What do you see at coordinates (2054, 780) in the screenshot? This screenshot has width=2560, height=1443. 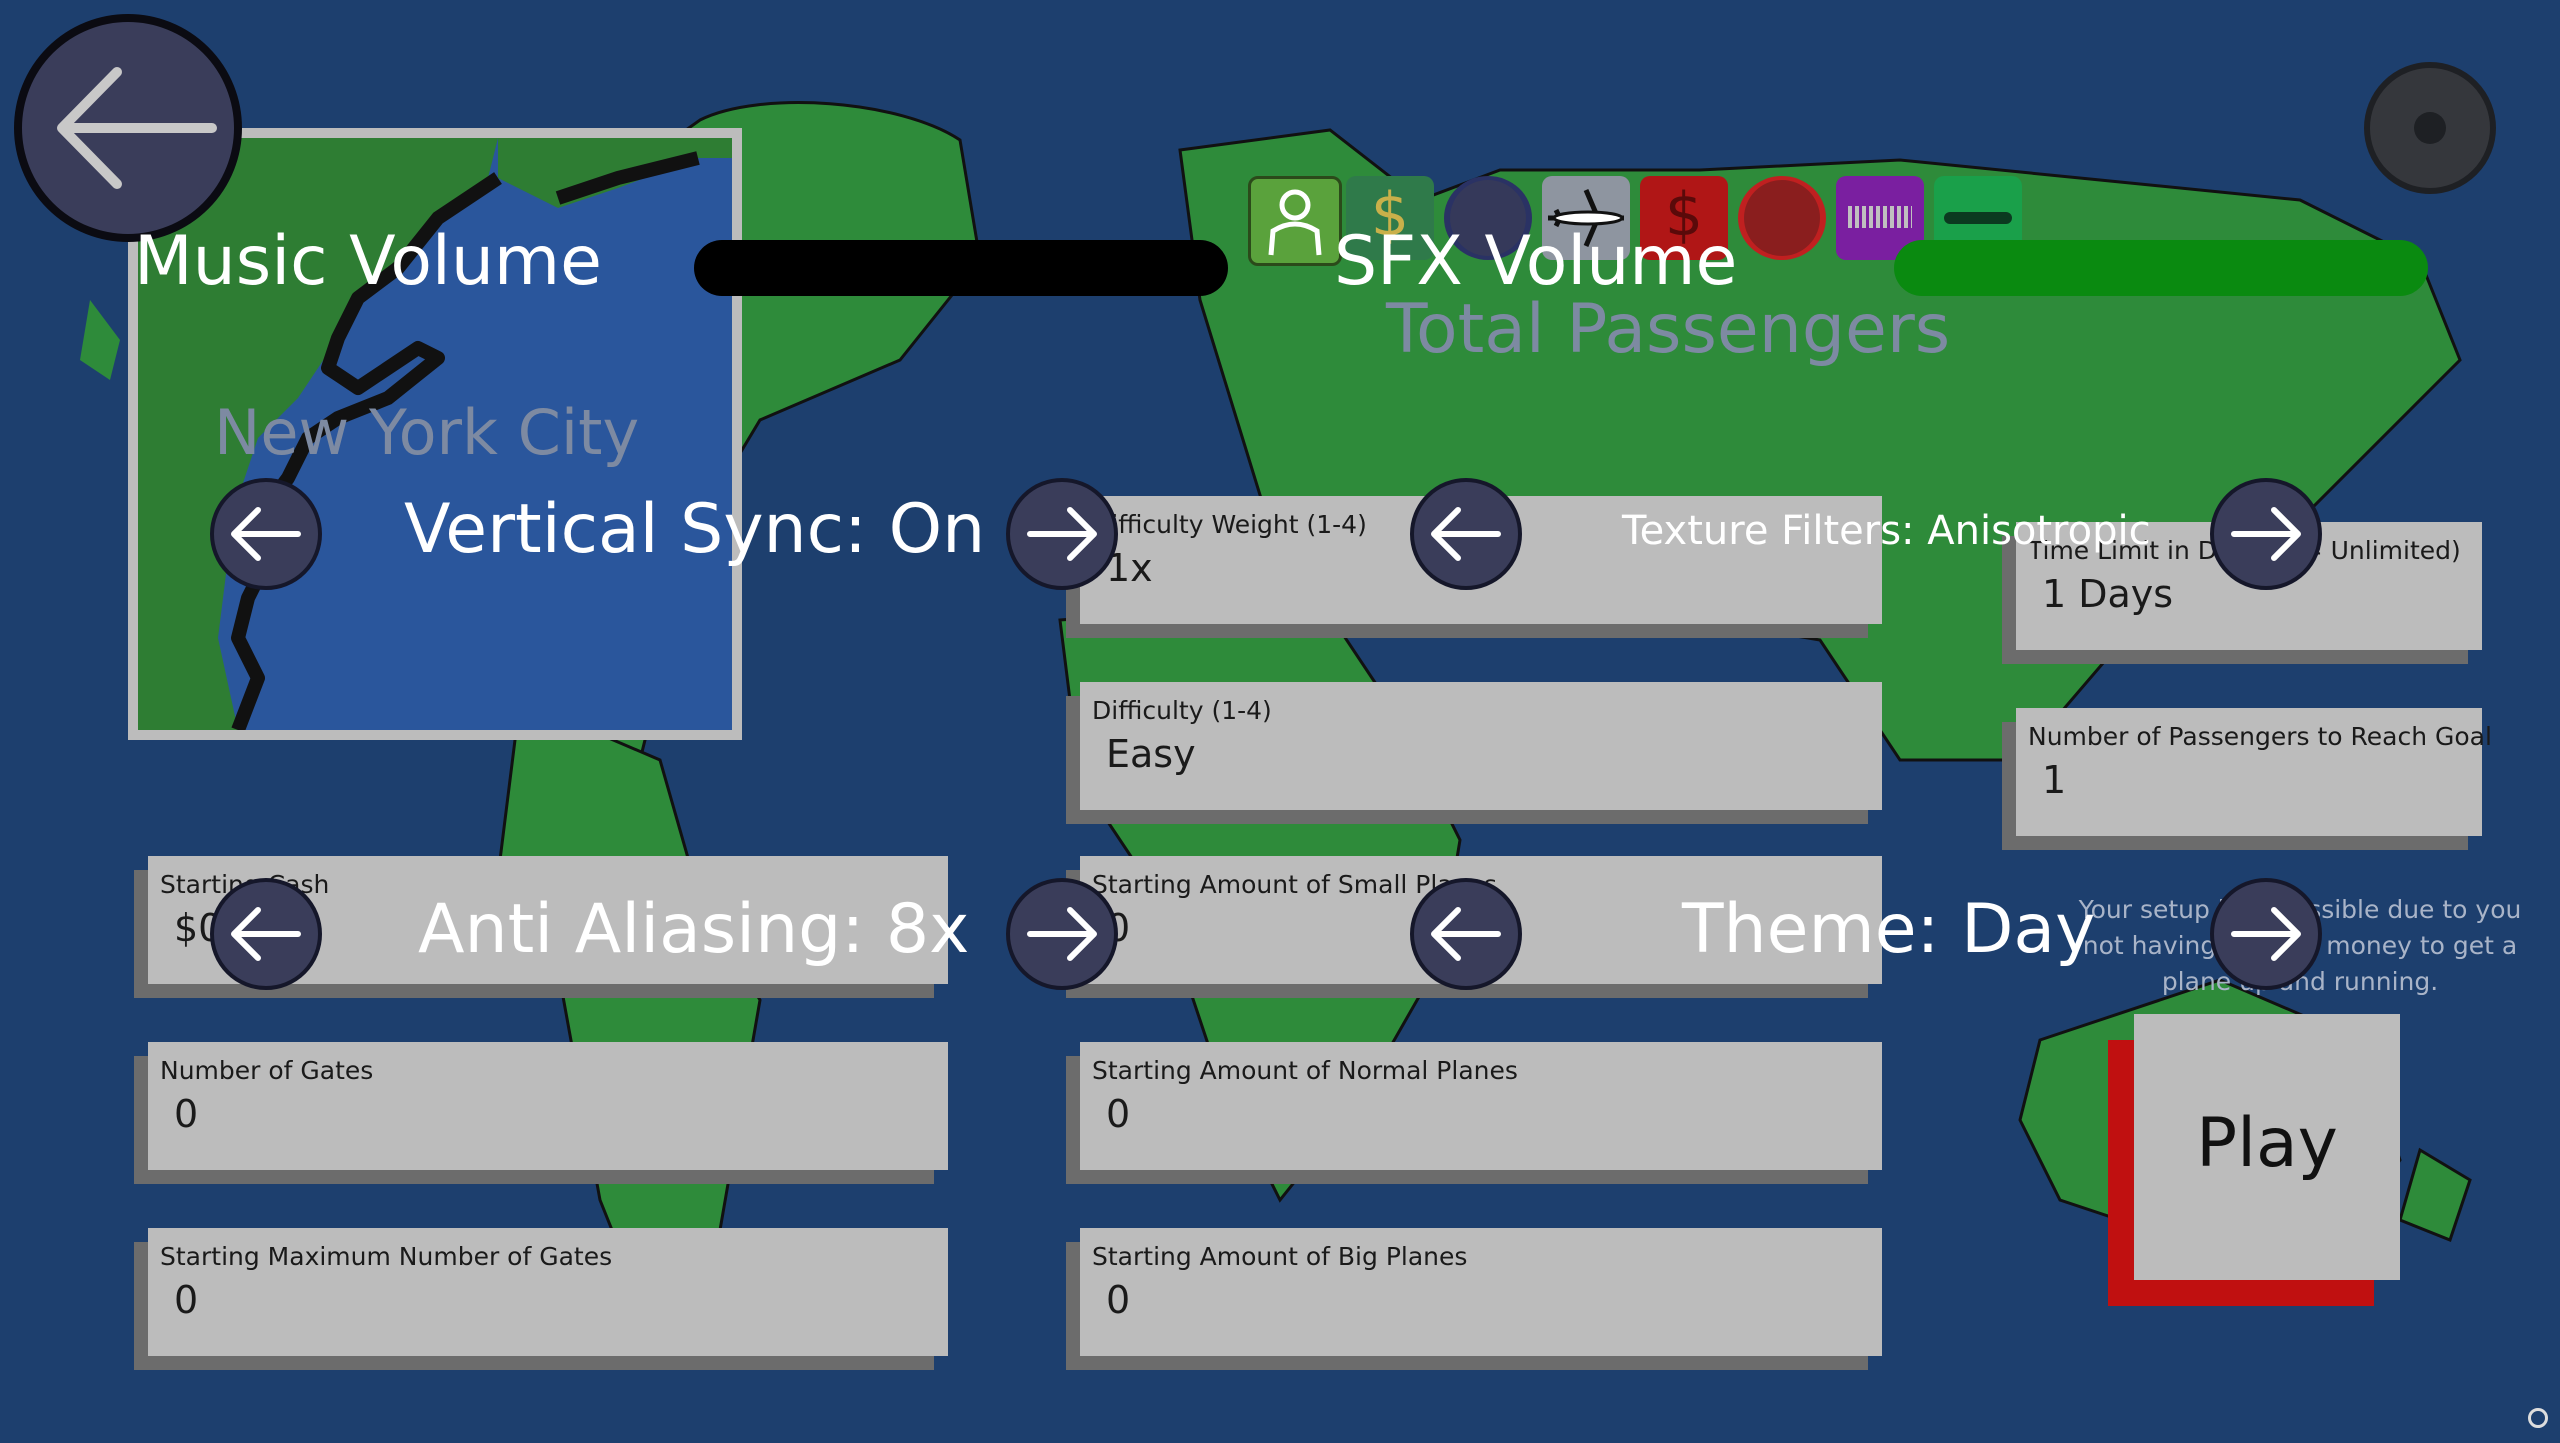 I see `passengers-goal-value: 1` at bounding box center [2054, 780].